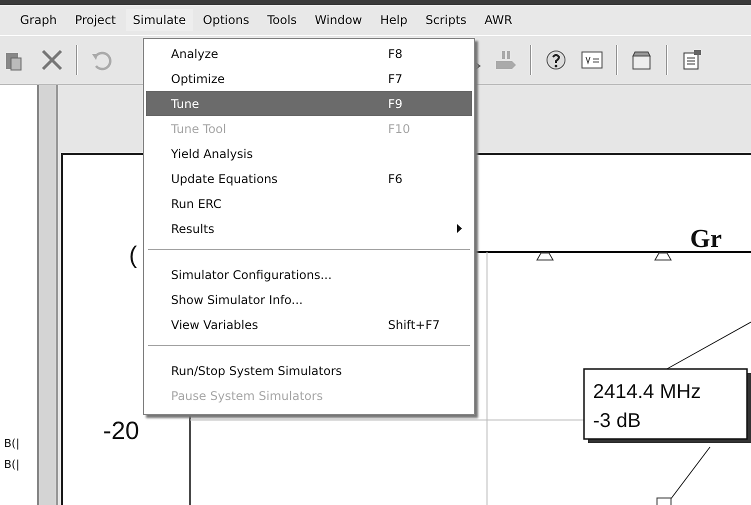 The width and height of the screenshot is (751, 505). Describe the element at coordinates (309, 370) in the screenshot. I see `menu-item: Run/Stop System Simulators` at that location.